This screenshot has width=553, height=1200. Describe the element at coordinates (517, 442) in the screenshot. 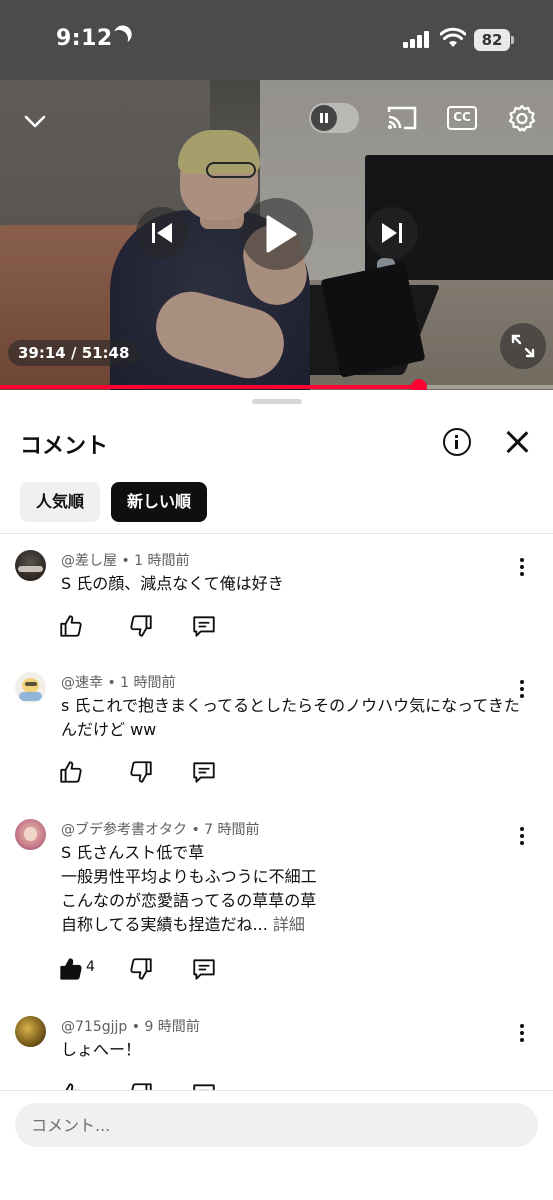

I see `close-icon` at that location.